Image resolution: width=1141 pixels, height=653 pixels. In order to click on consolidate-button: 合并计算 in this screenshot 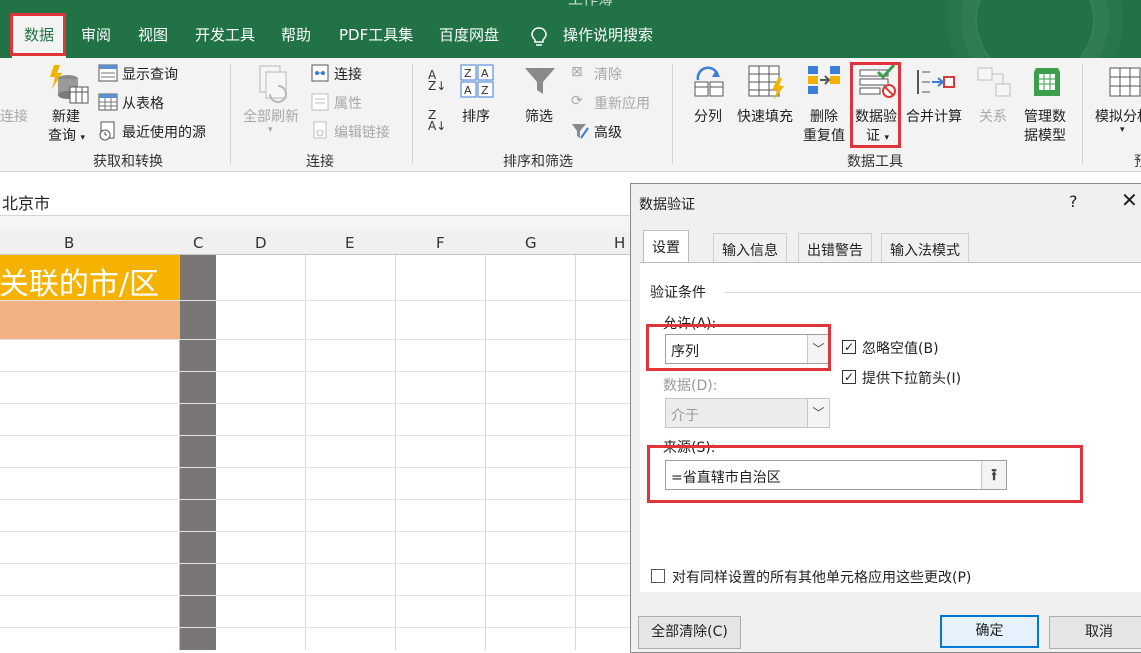, I will do `click(934, 116)`.